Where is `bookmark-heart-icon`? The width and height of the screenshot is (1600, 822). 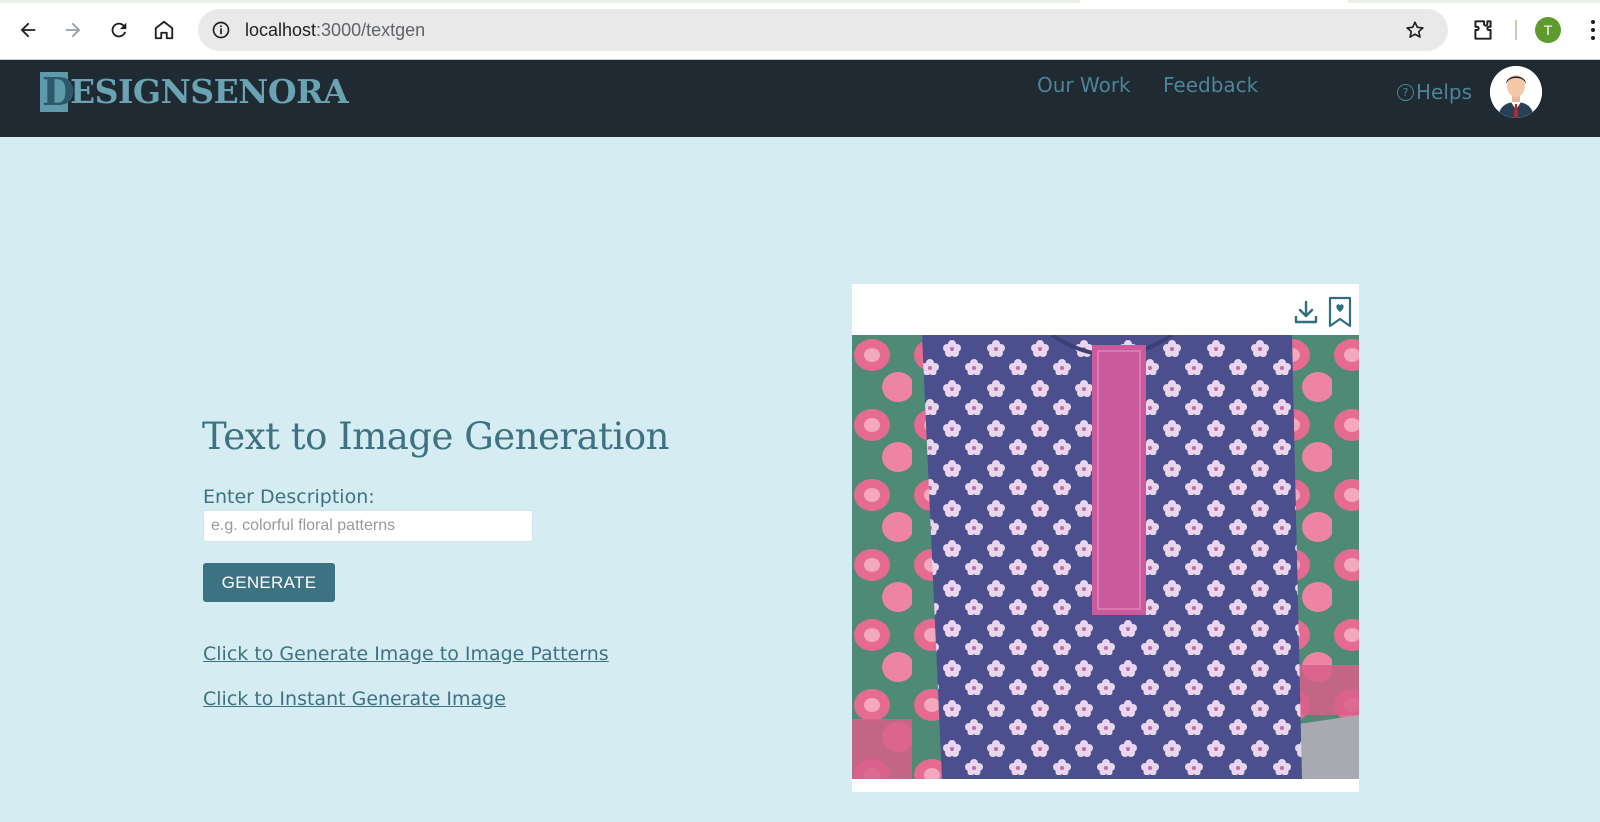 bookmark-heart-icon is located at coordinates (1340, 312).